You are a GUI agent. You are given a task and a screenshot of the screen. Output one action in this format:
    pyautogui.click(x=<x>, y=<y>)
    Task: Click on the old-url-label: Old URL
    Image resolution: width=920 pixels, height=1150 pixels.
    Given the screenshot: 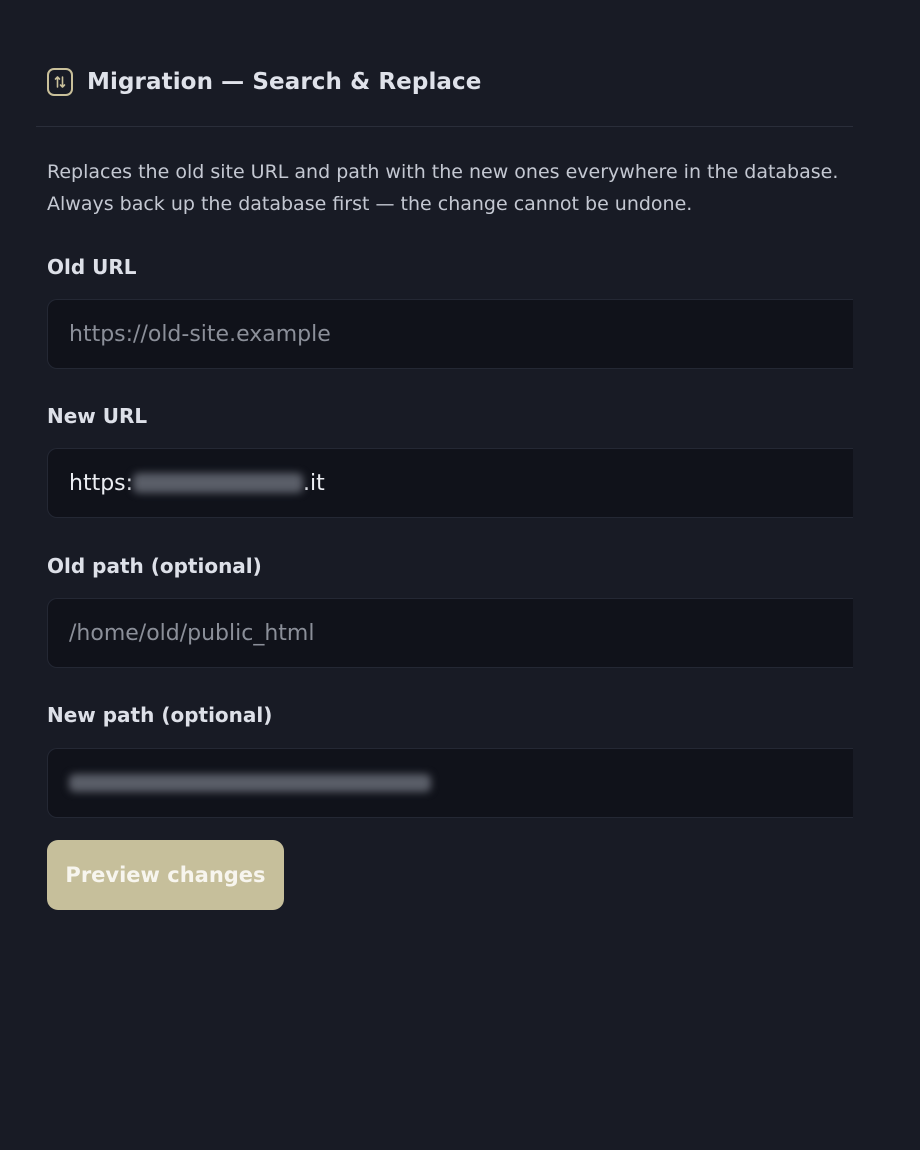 What is the action you would take?
    pyautogui.click(x=92, y=267)
    